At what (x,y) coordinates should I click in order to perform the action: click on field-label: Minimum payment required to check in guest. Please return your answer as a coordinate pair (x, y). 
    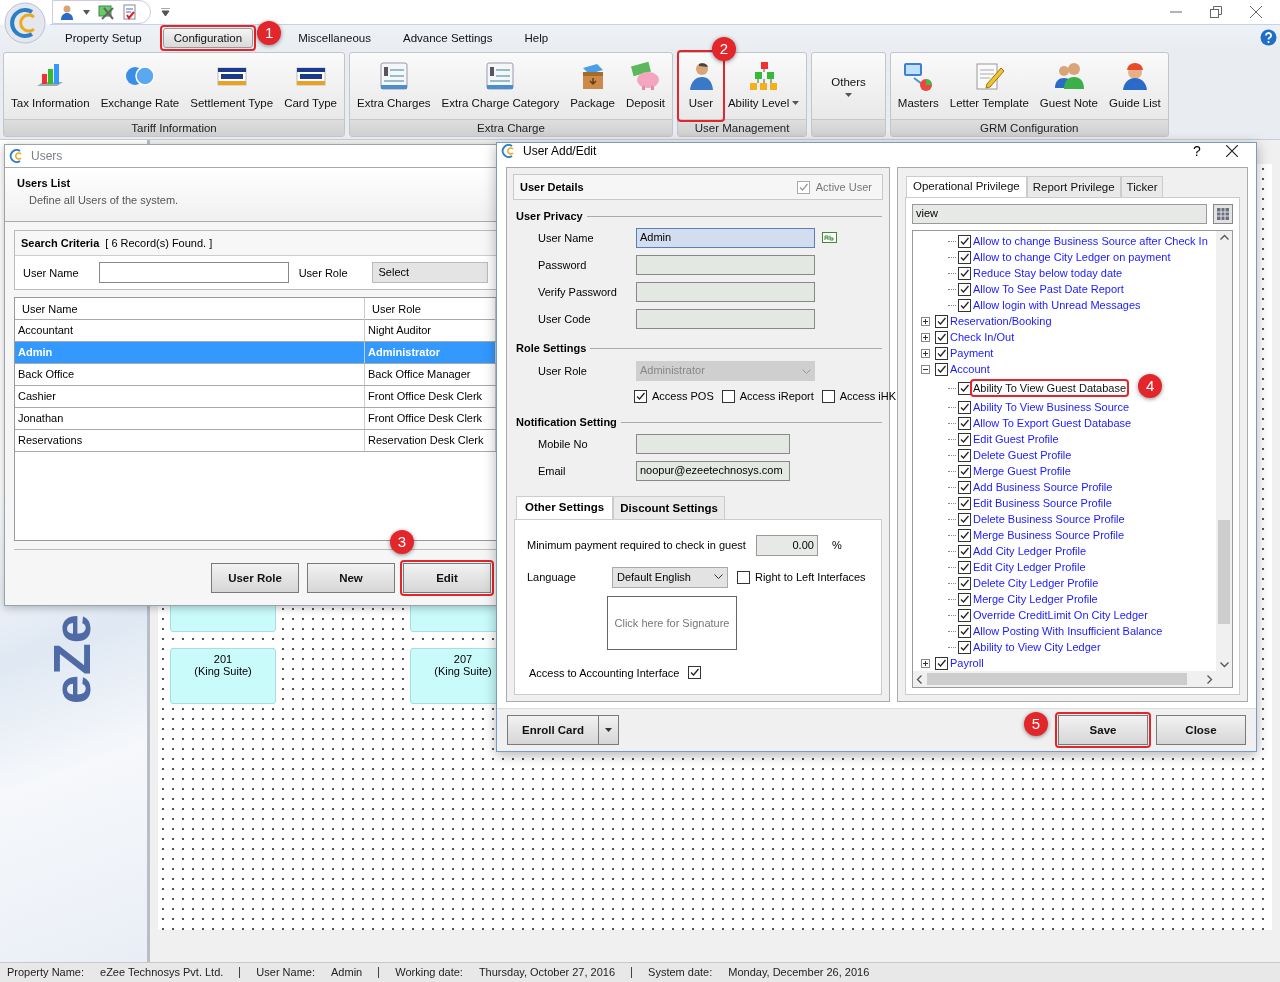
    Looking at the image, I should click on (636, 545).